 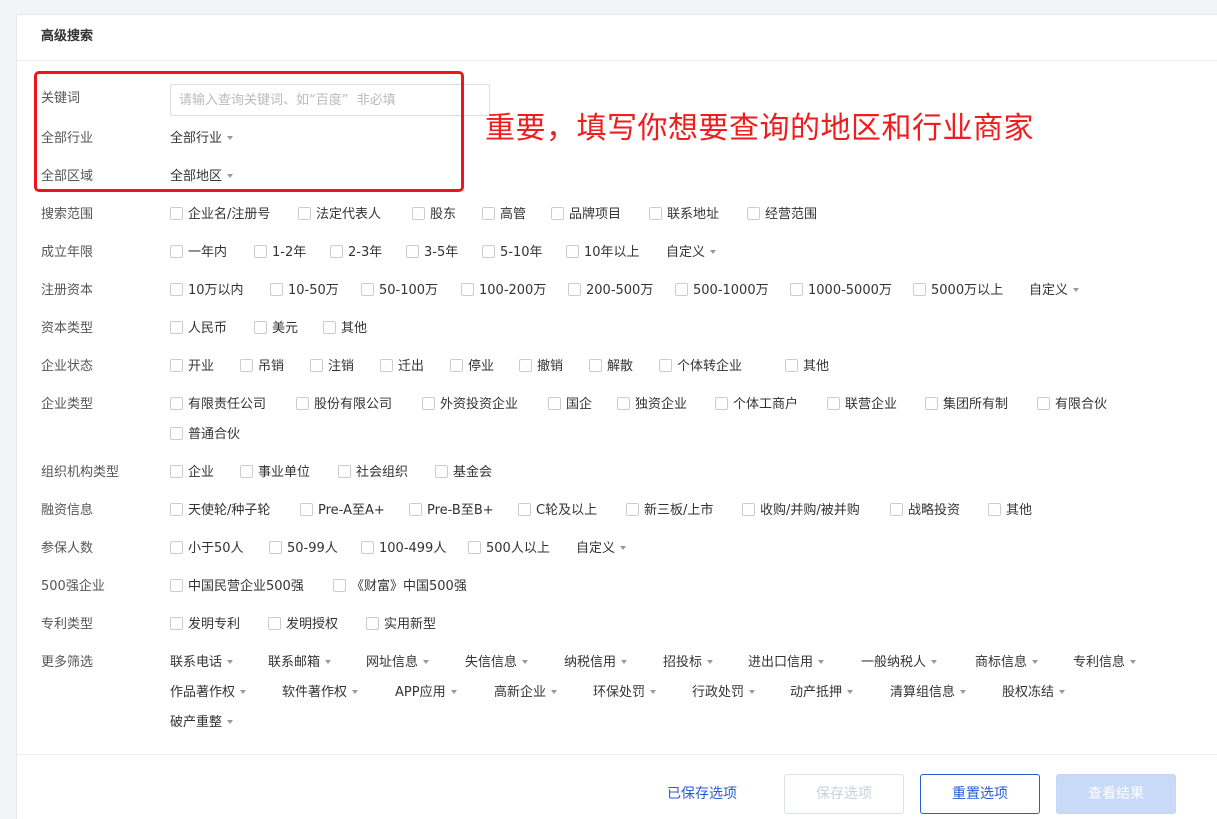 What do you see at coordinates (320, 693) in the screenshot?
I see `more-filter-dropdown: 软件著作权` at bounding box center [320, 693].